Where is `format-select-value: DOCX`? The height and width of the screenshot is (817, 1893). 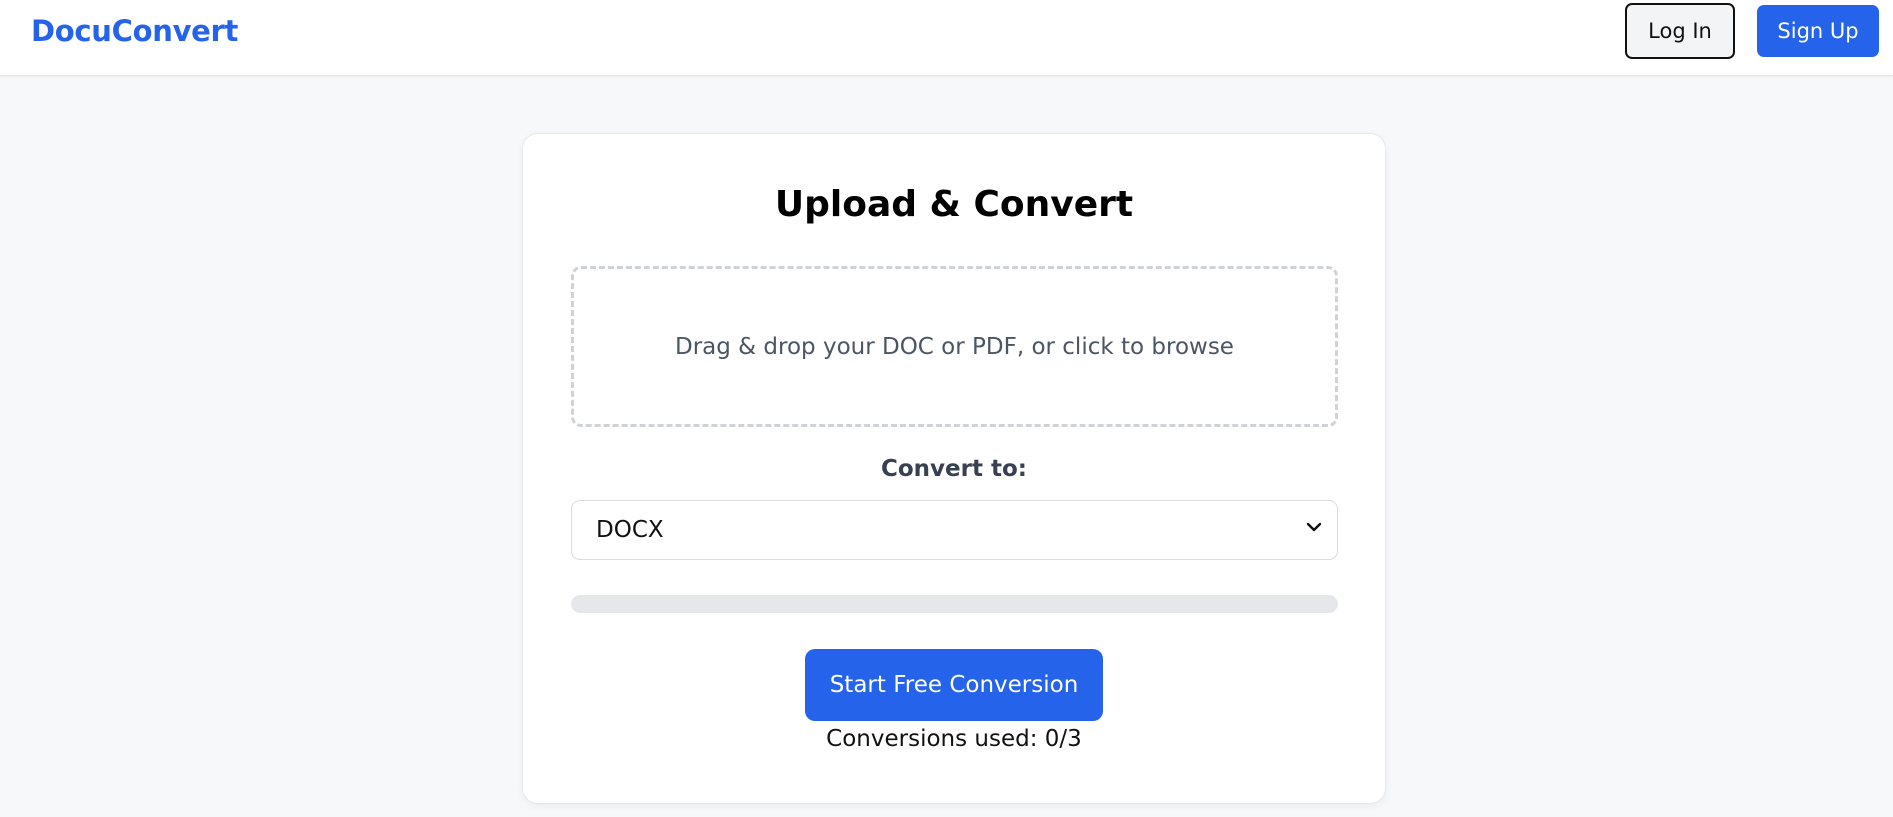 format-select-value: DOCX is located at coordinates (630, 530).